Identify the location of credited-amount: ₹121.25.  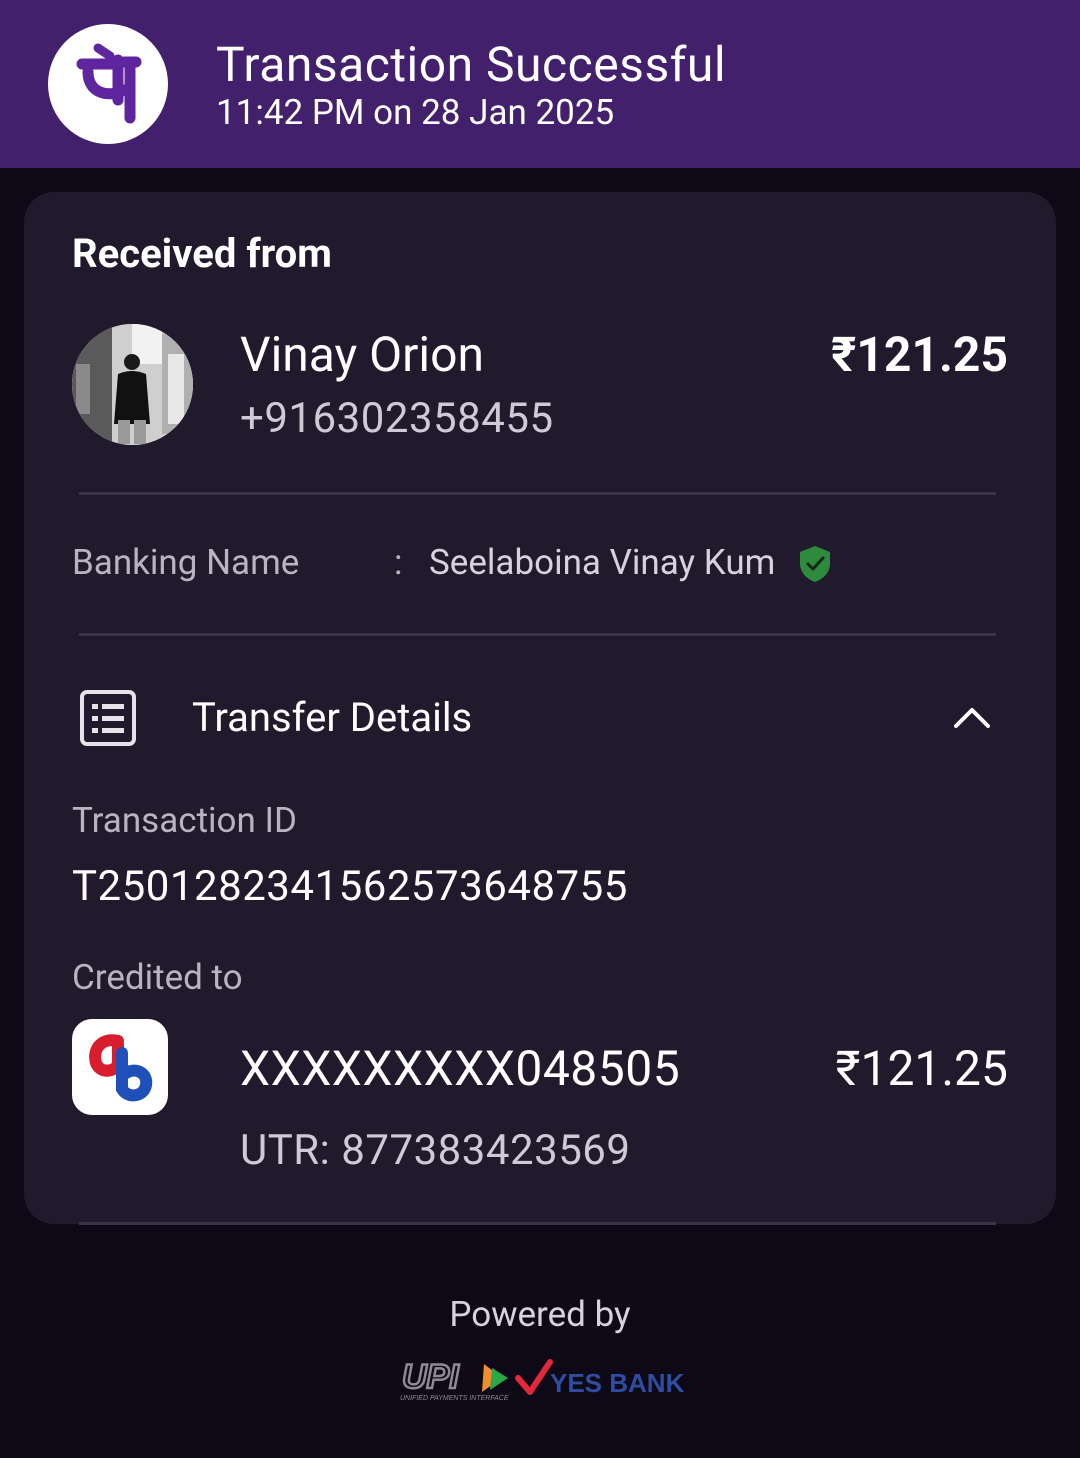
(921, 1068).